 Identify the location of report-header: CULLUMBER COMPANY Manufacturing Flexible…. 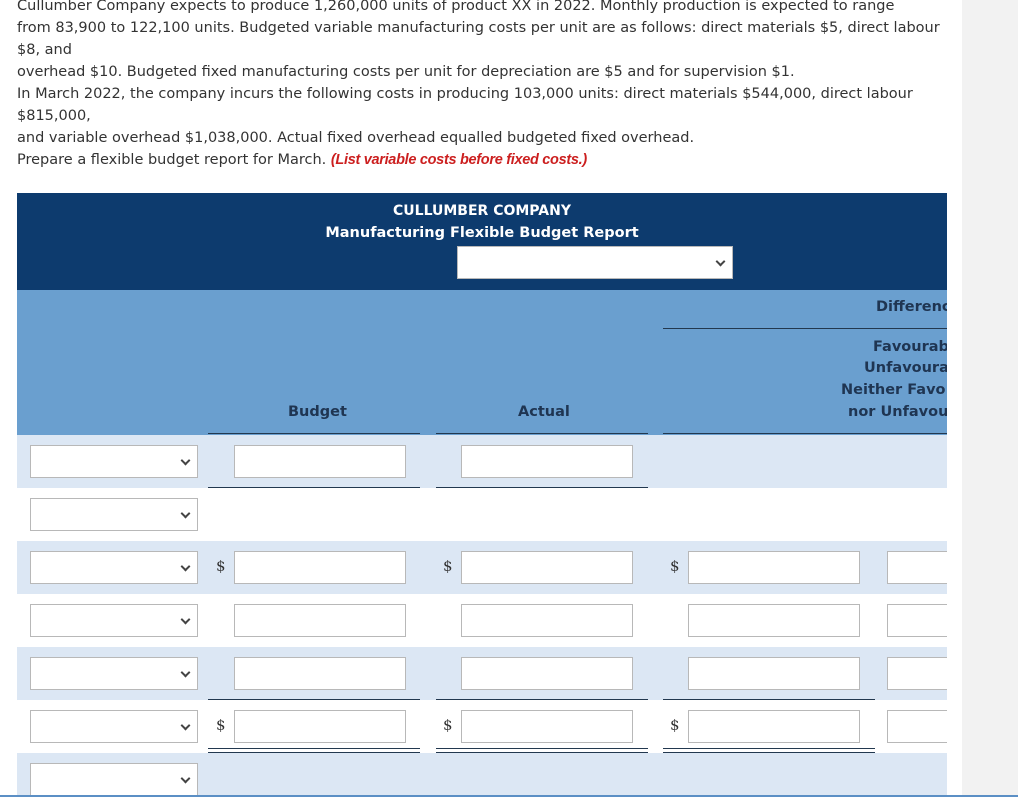
(482, 241).